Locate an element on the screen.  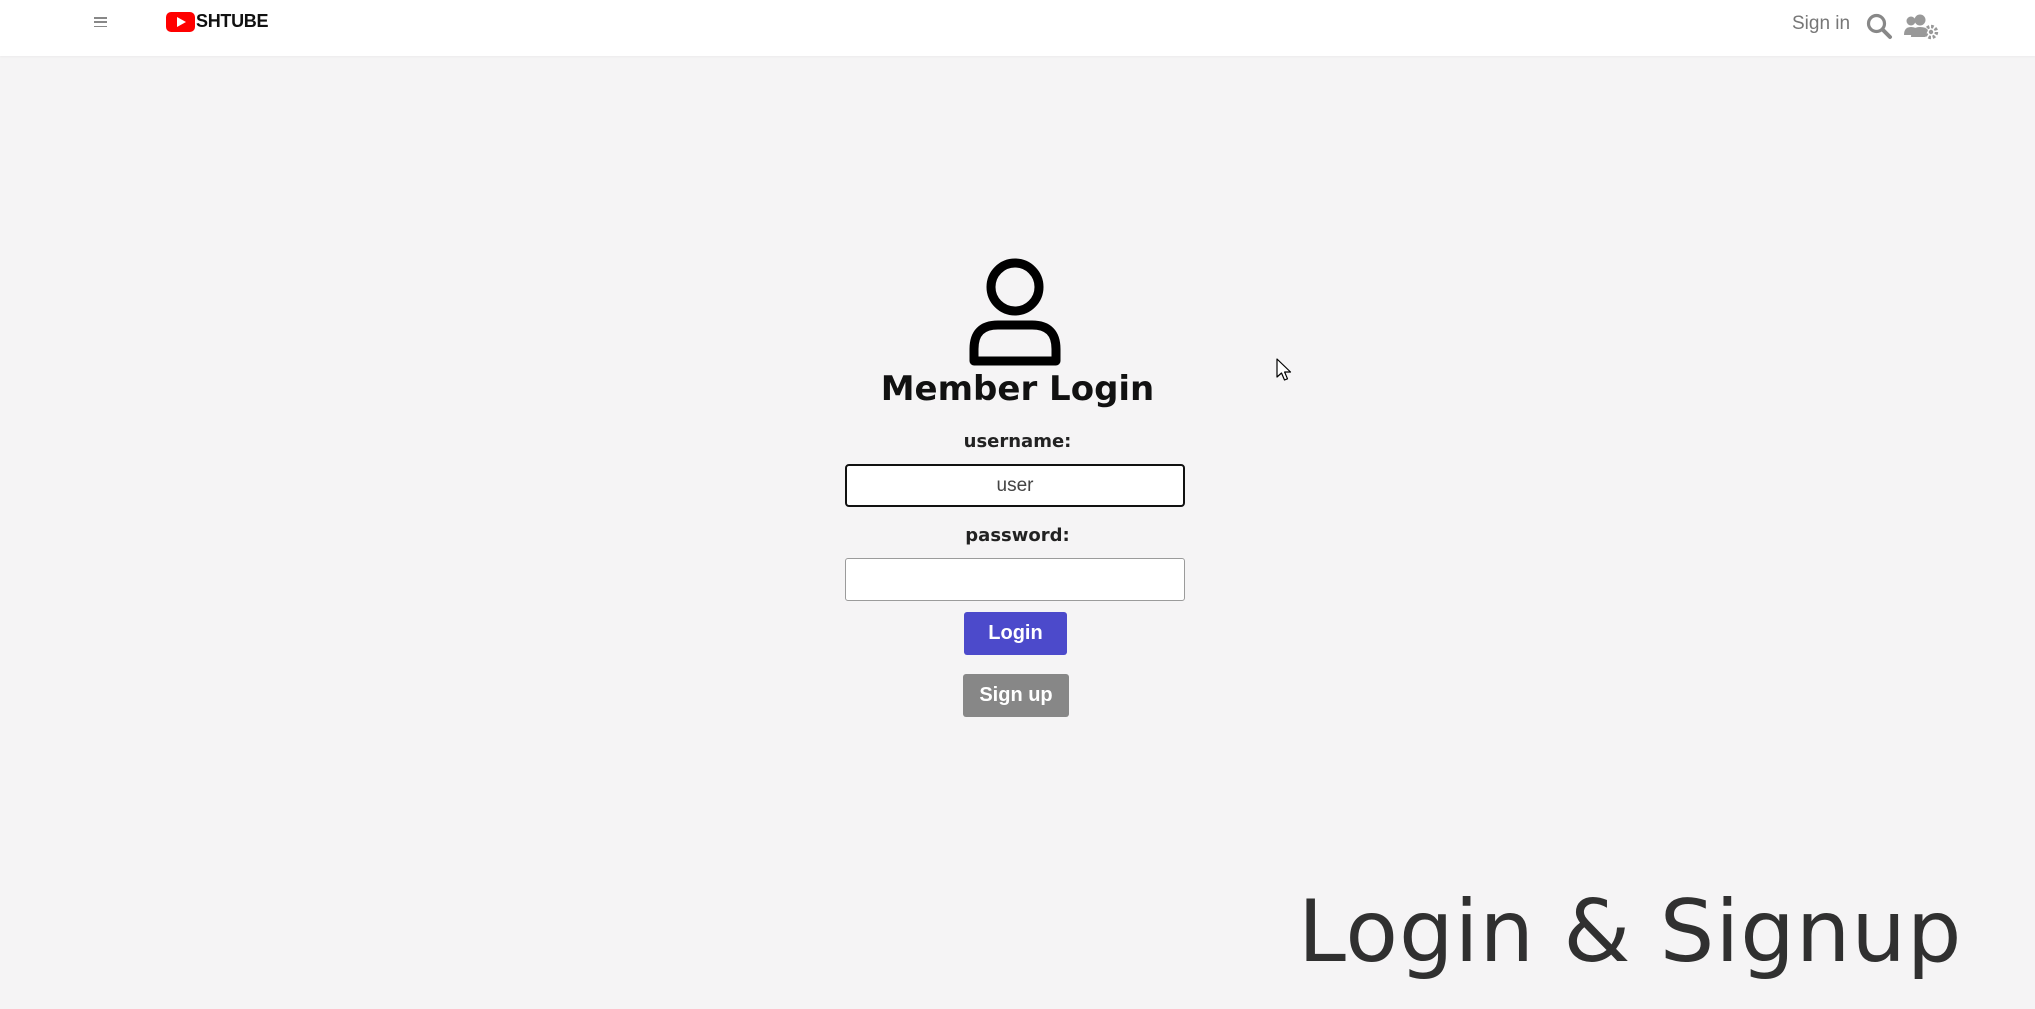
sign-in-link: Sign in is located at coordinates (1821, 24).